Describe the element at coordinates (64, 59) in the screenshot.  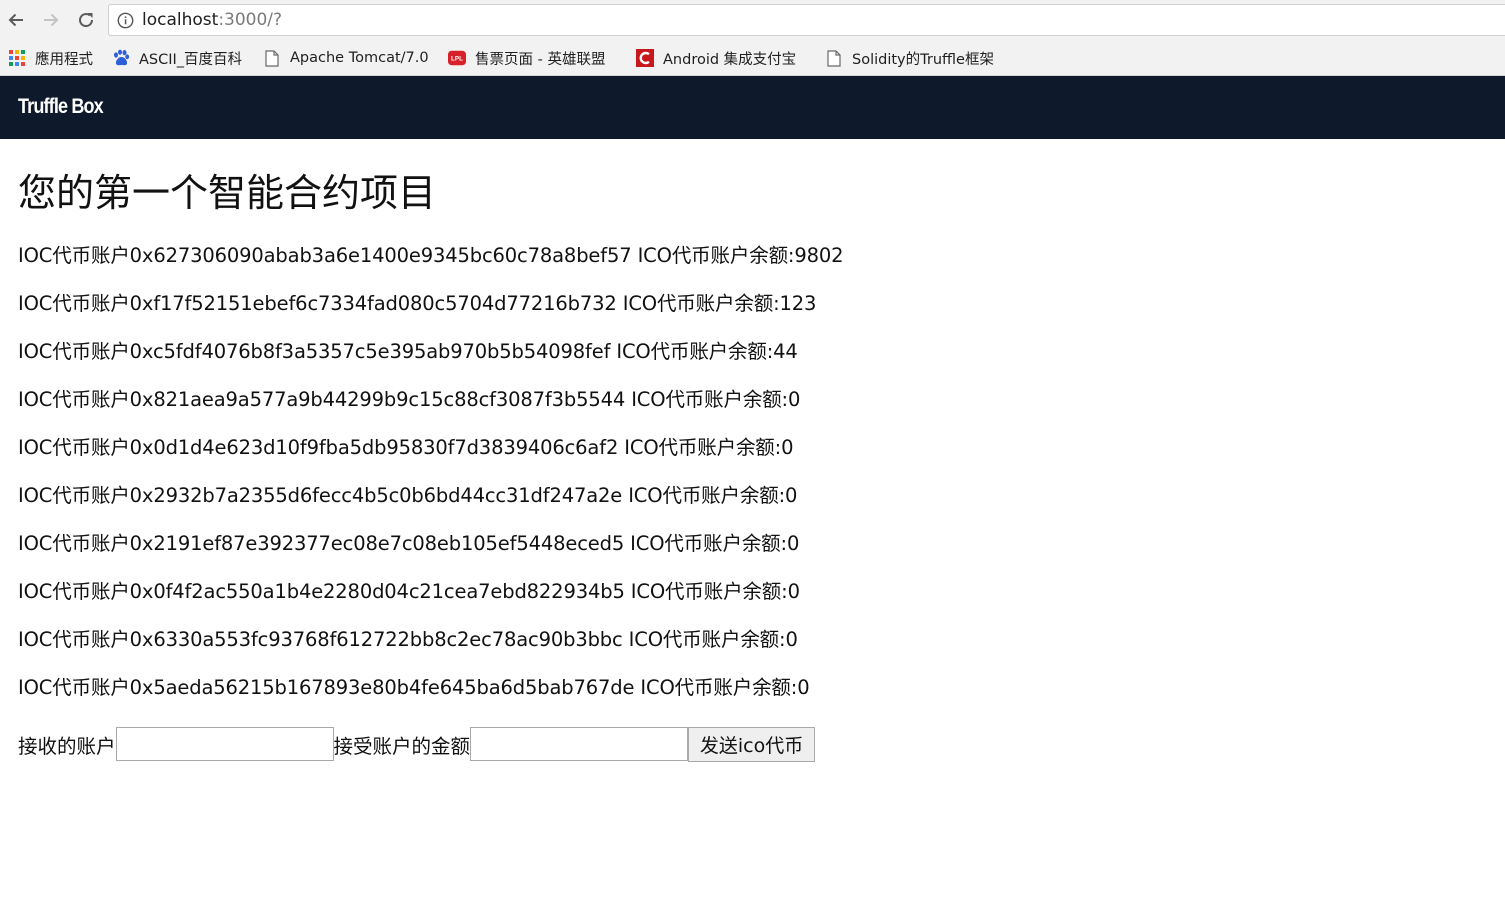
I see `bookmark-label: 應用程式` at that location.